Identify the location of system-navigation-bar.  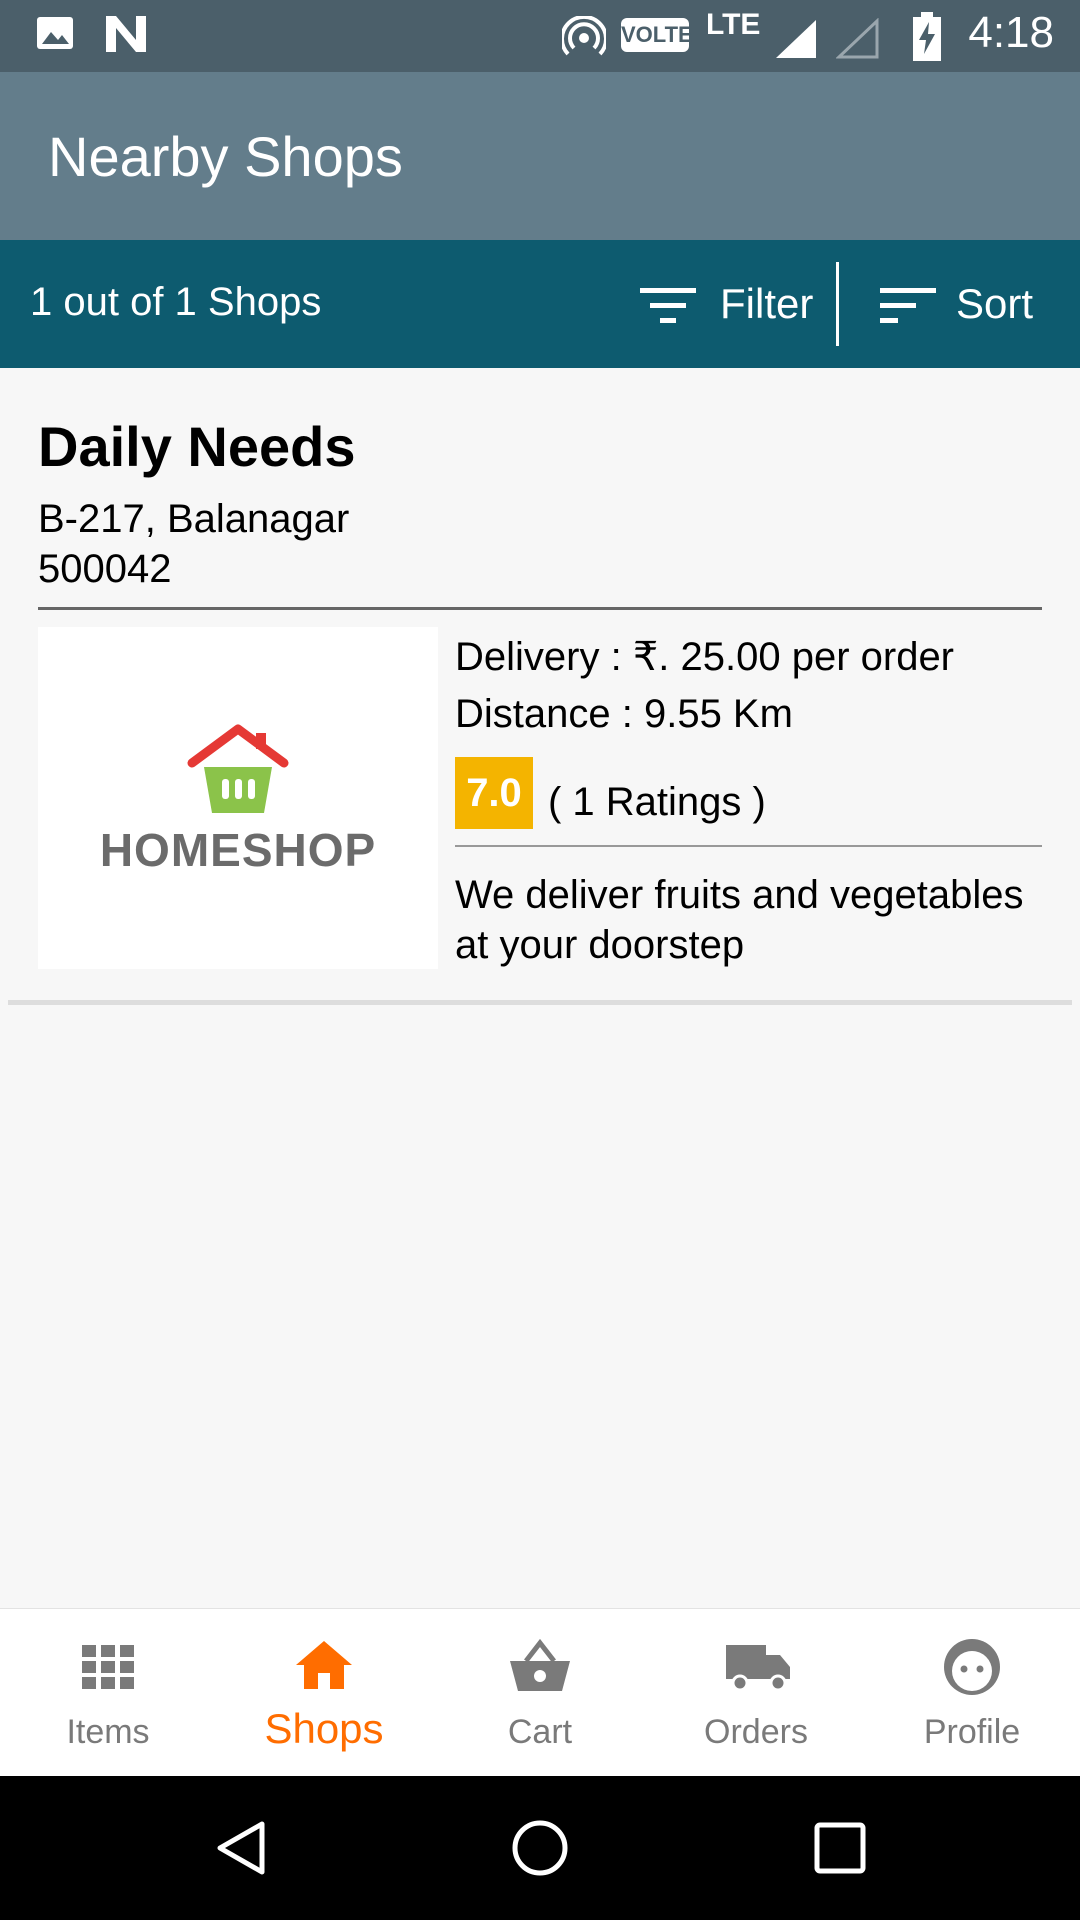
(540, 1848).